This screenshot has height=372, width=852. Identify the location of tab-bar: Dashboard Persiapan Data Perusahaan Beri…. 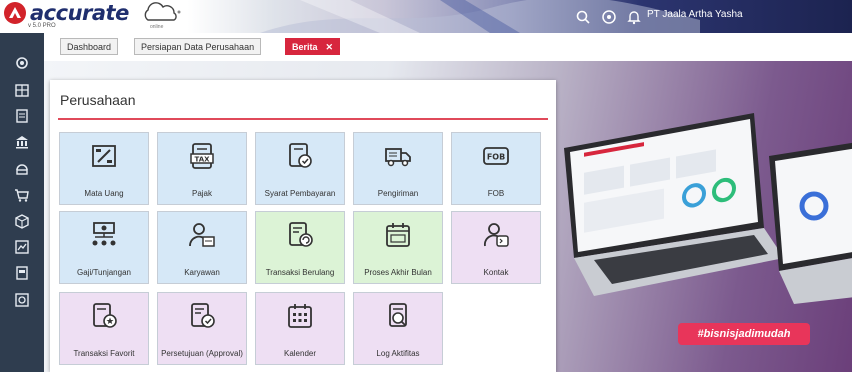
(448, 47).